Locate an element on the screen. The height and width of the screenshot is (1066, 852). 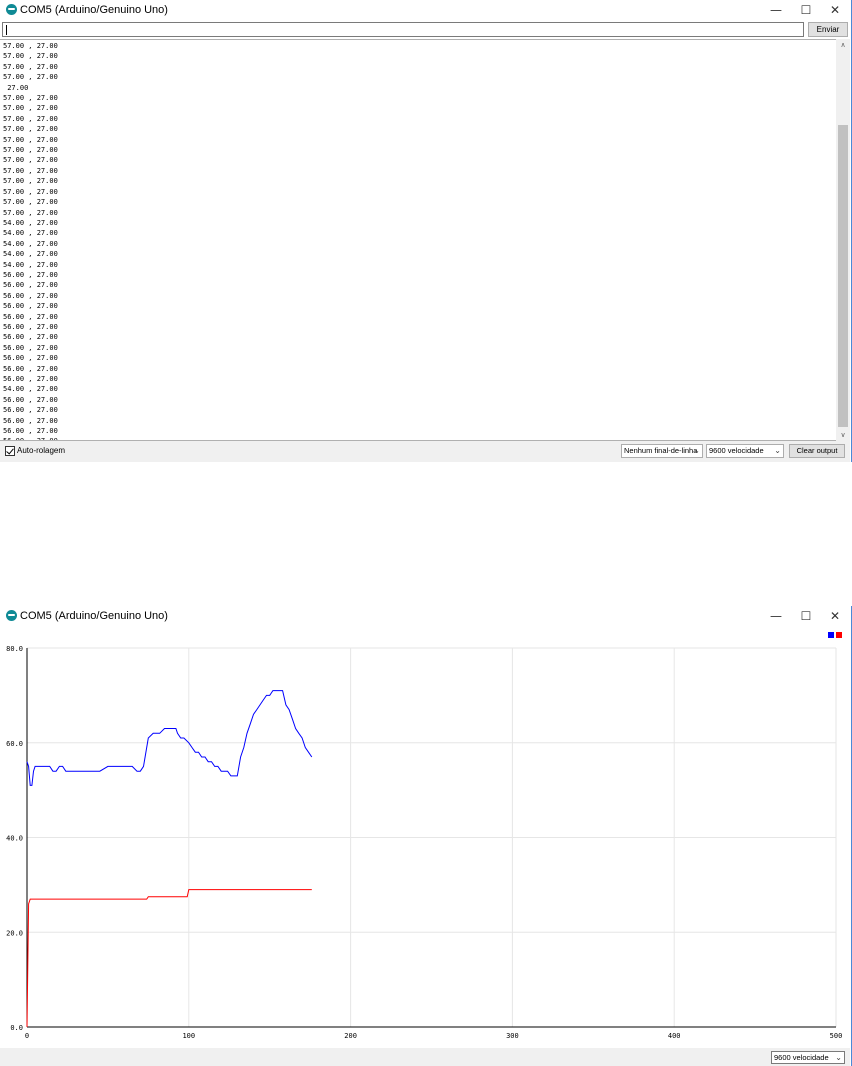
vertical-scrollbar: ∧ ∨ is located at coordinates (843, 240).